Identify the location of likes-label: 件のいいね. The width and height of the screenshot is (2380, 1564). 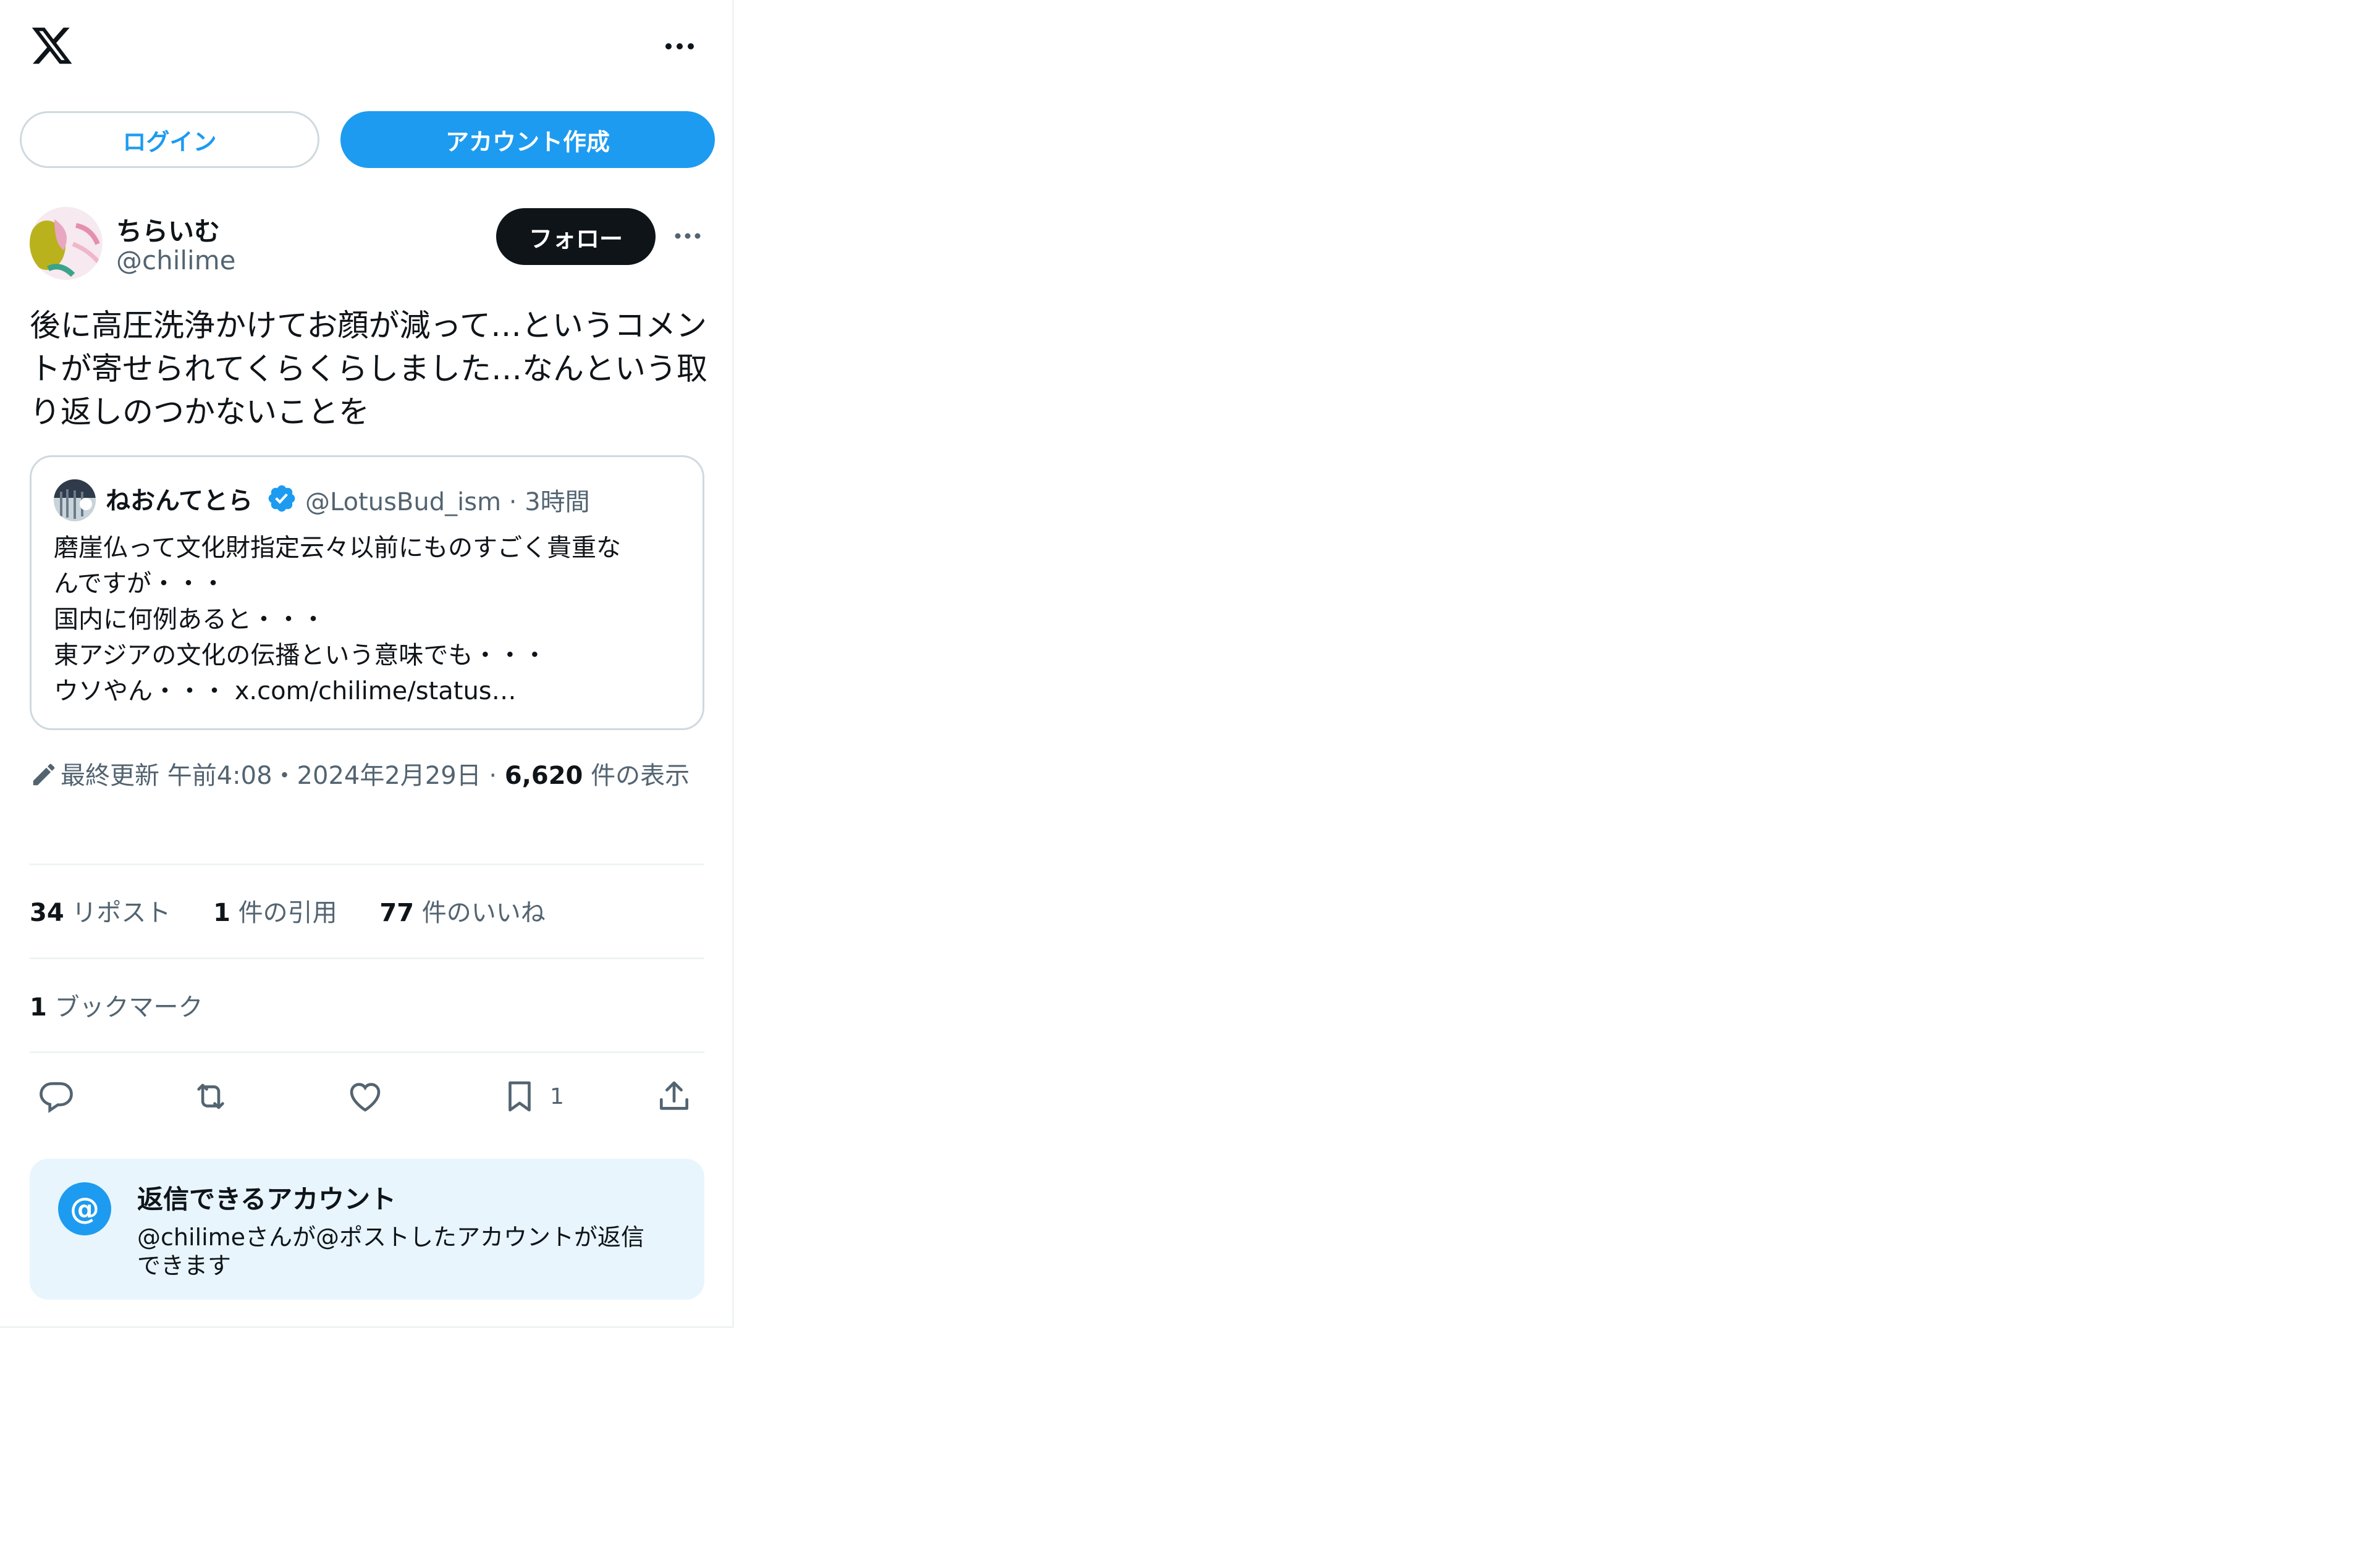
(484, 913).